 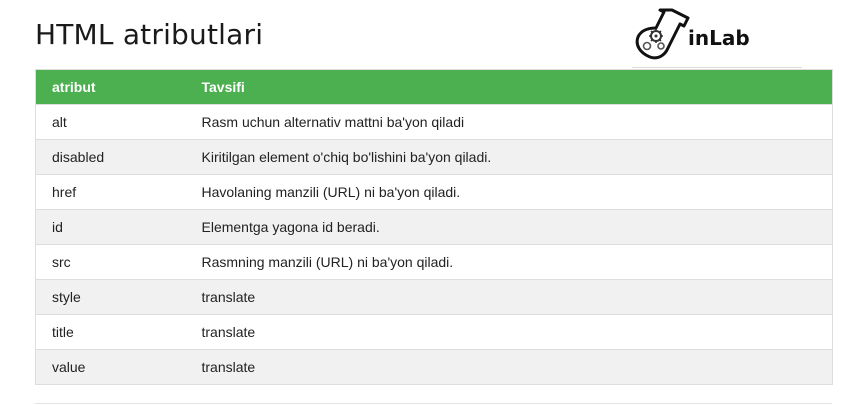 I want to click on table-header-row: atribut Tavsifi, so click(x=434, y=87).